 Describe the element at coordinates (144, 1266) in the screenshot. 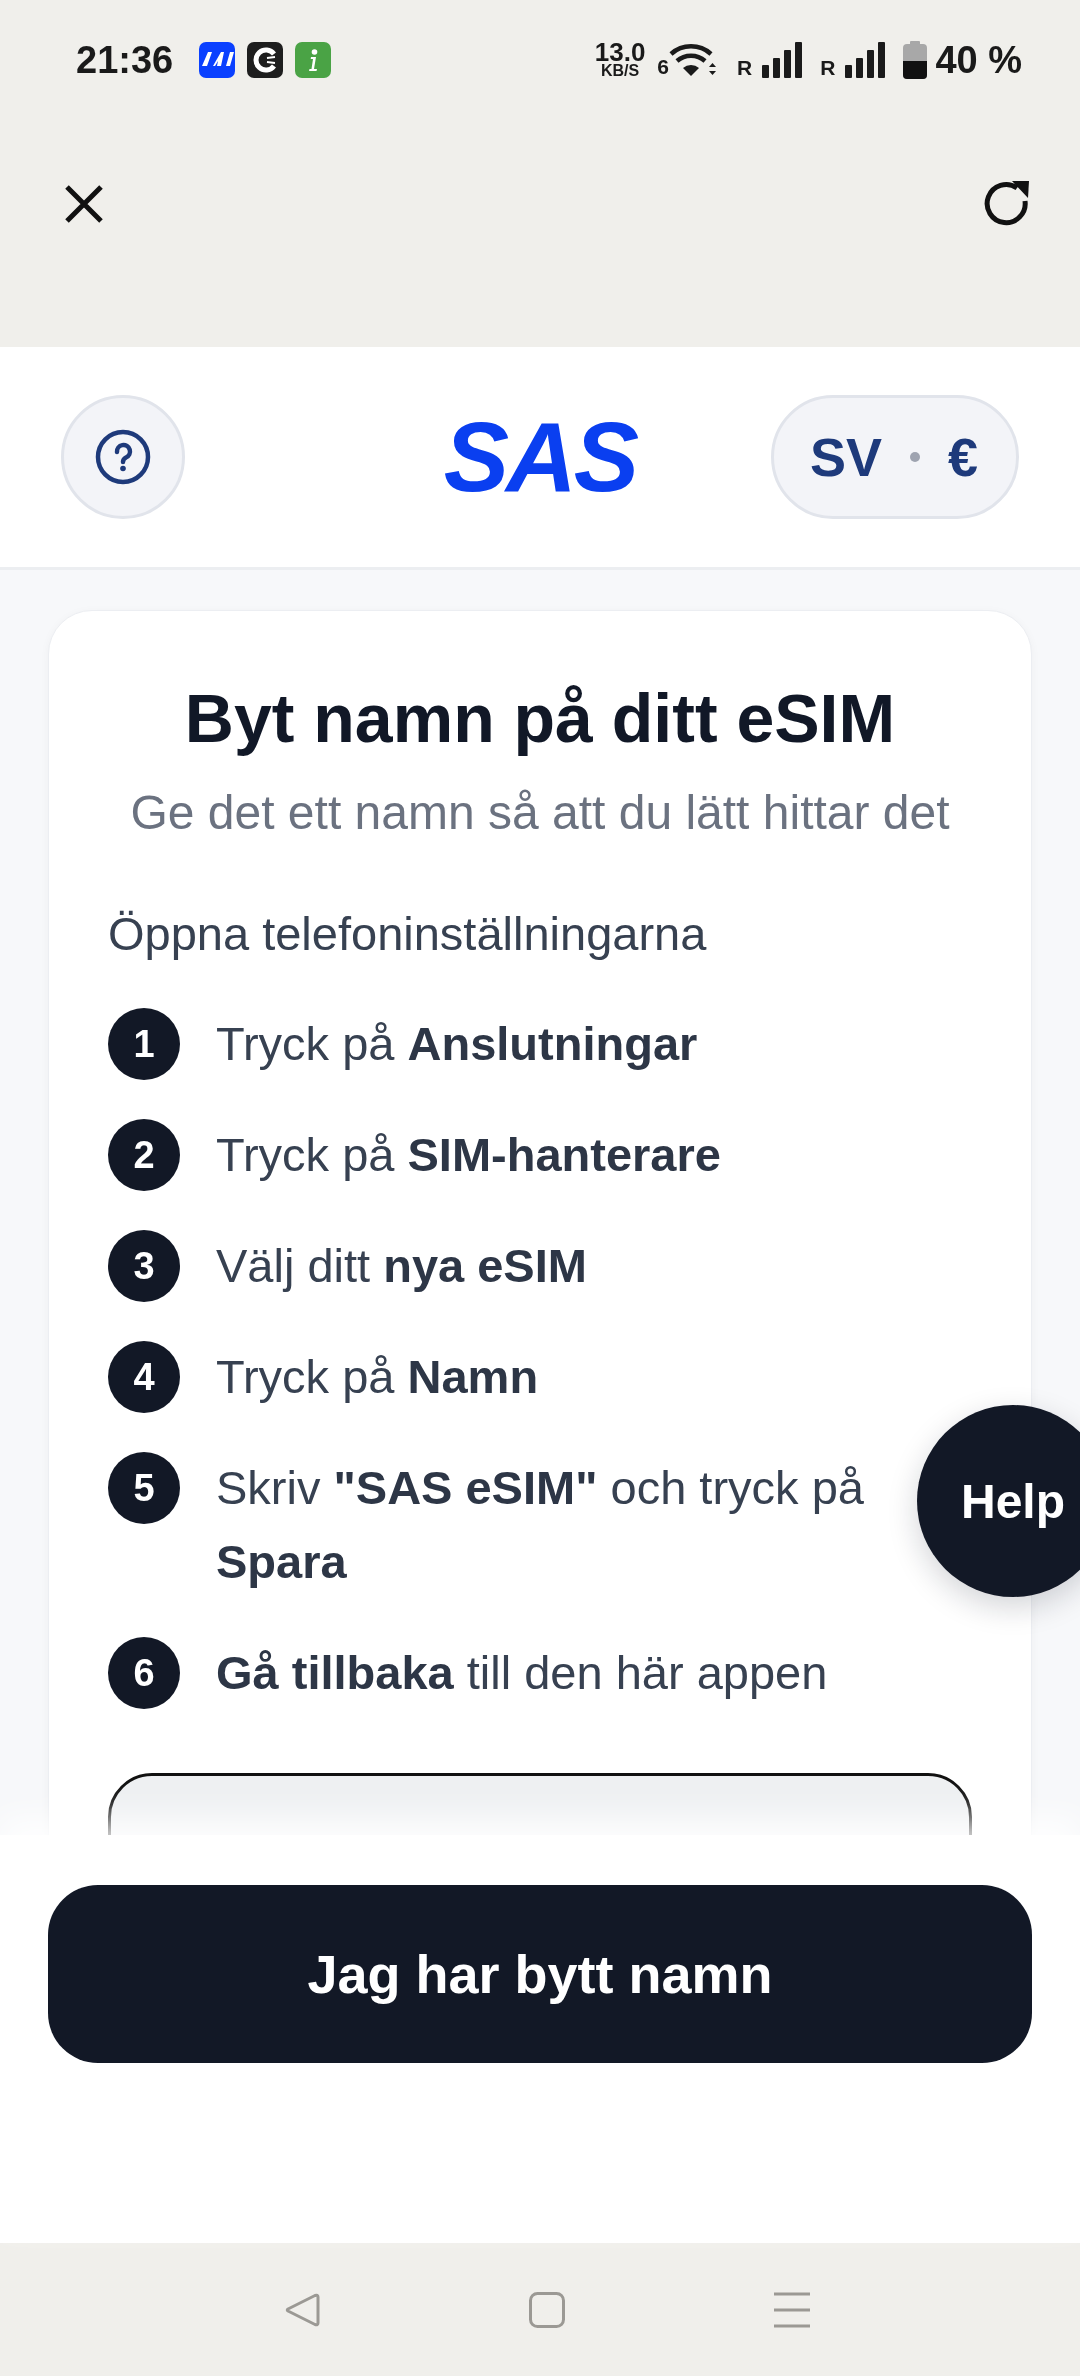

I see `step-number: 3` at that location.